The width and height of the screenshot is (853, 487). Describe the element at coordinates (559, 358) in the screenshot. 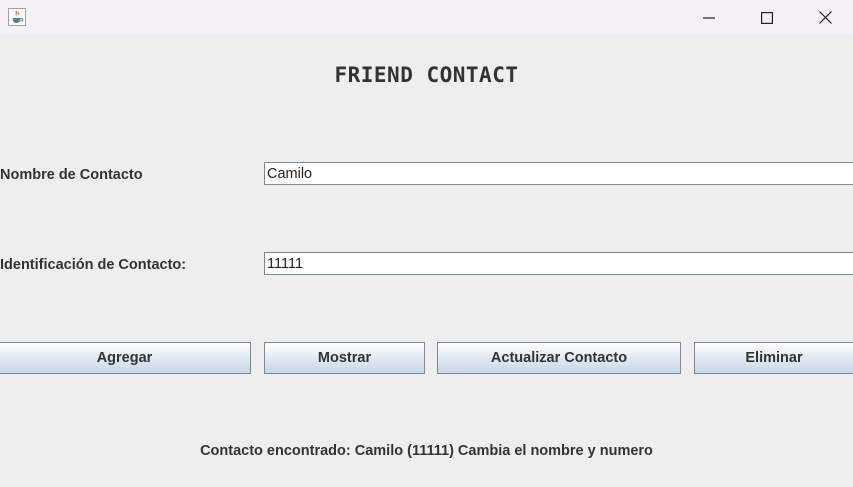

I see `update-contact-button: Actualizar Contacto` at that location.